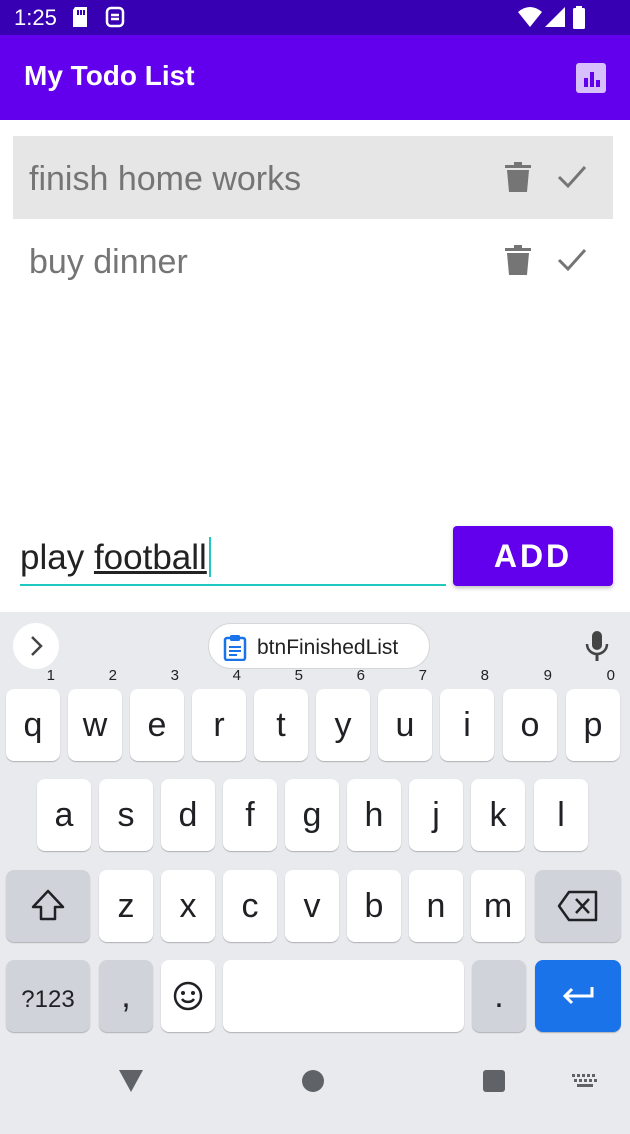  What do you see at coordinates (188, 906) in the screenshot?
I see `key-x: x` at bounding box center [188, 906].